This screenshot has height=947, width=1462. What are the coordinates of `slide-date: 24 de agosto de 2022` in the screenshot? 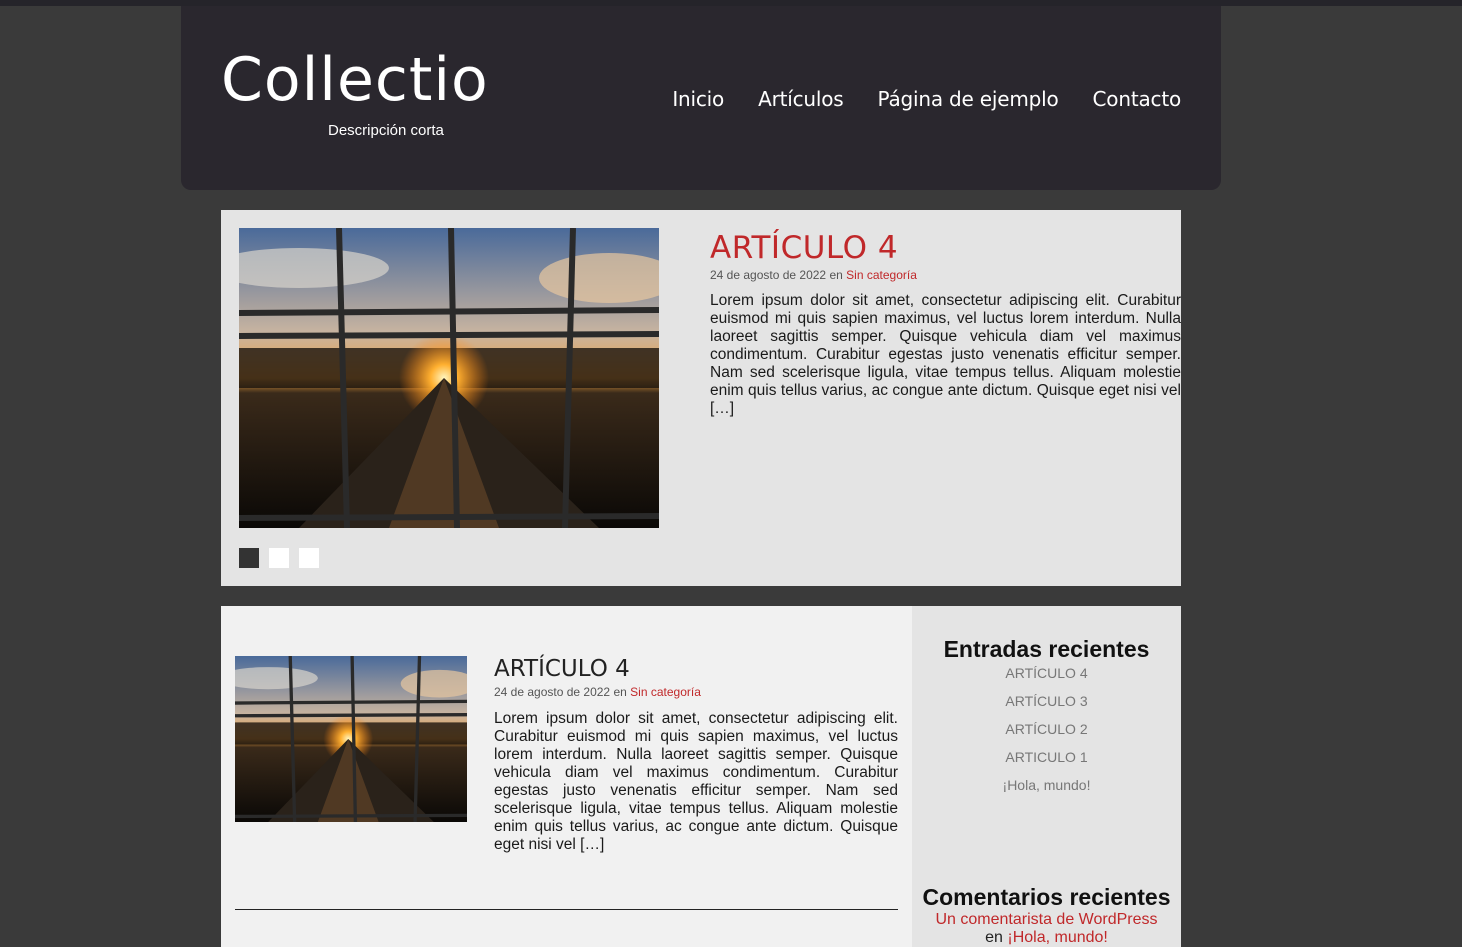 It's located at (768, 275).